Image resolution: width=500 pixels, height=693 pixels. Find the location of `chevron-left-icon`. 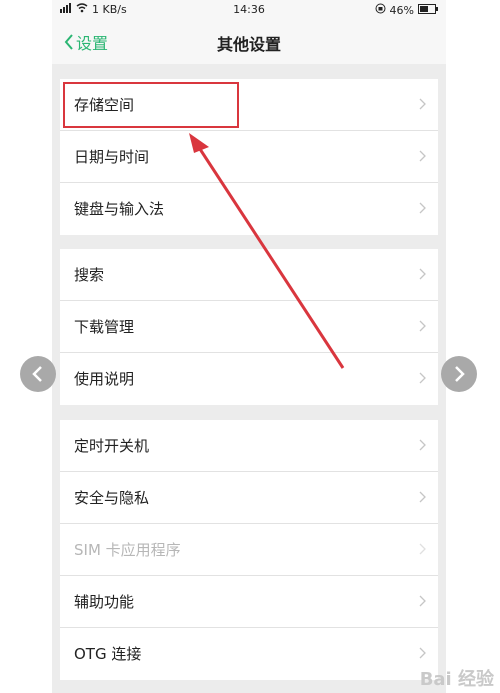

chevron-left-icon is located at coordinates (37, 374).